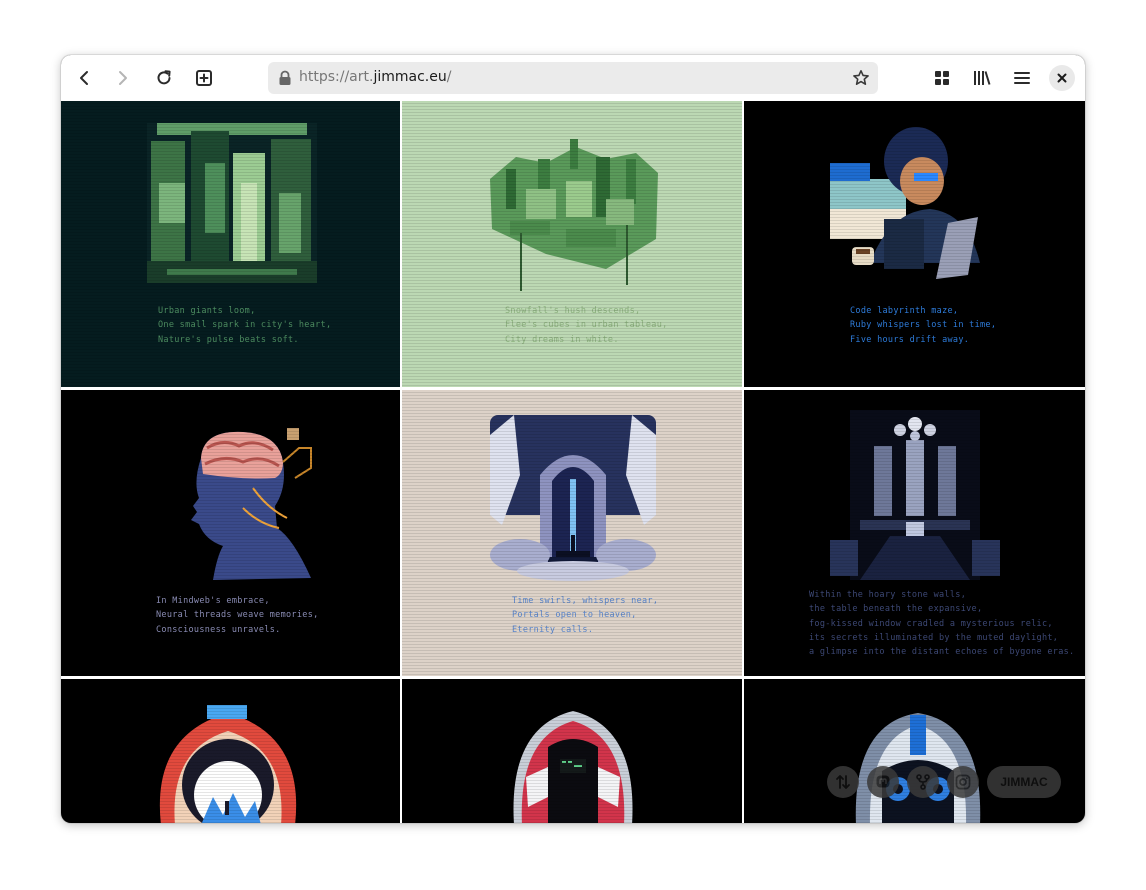 The image size is (1146, 890). I want to click on poem-line: Portals open to heaven,, so click(574, 615).